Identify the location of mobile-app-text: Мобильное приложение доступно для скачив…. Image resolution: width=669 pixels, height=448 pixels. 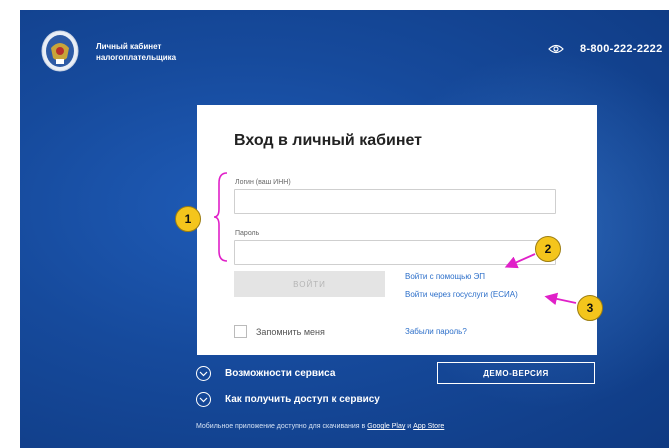
(281, 426).